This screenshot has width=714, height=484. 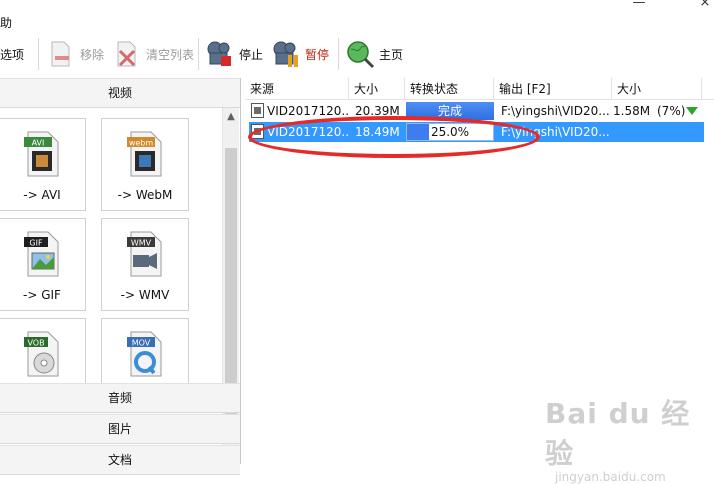 I want to click on format-tile-avi: AVI -> AVI, so click(x=43, y=164).